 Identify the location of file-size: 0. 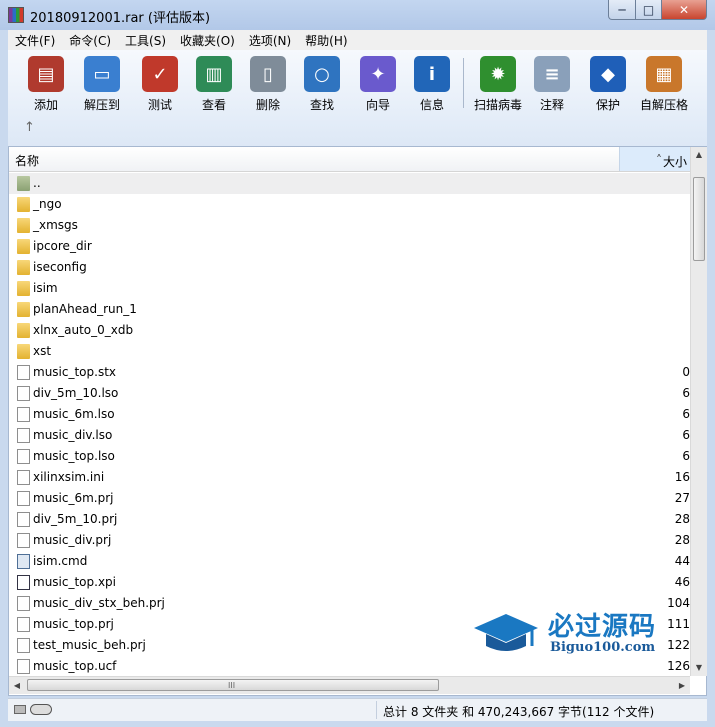
(686, 372).